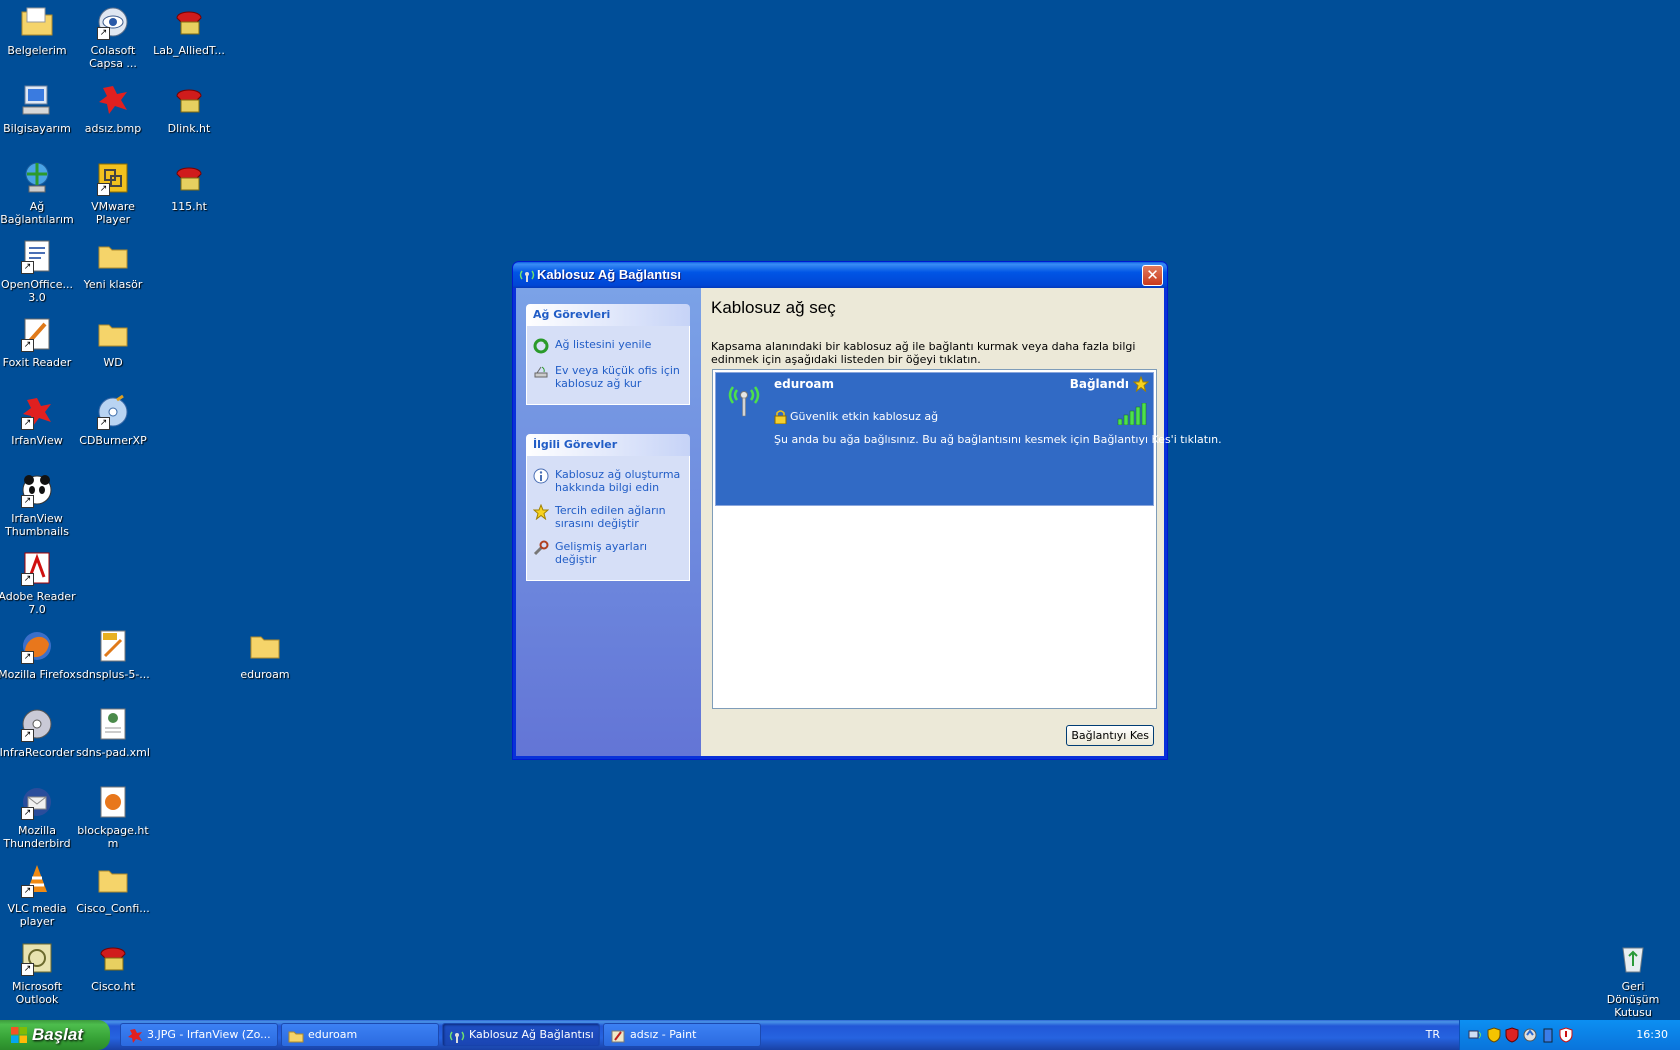  I want to click on desktop-icon-irfanview-thumbnails: ↗ IrfanView Thumbnails, so click(38, 504).